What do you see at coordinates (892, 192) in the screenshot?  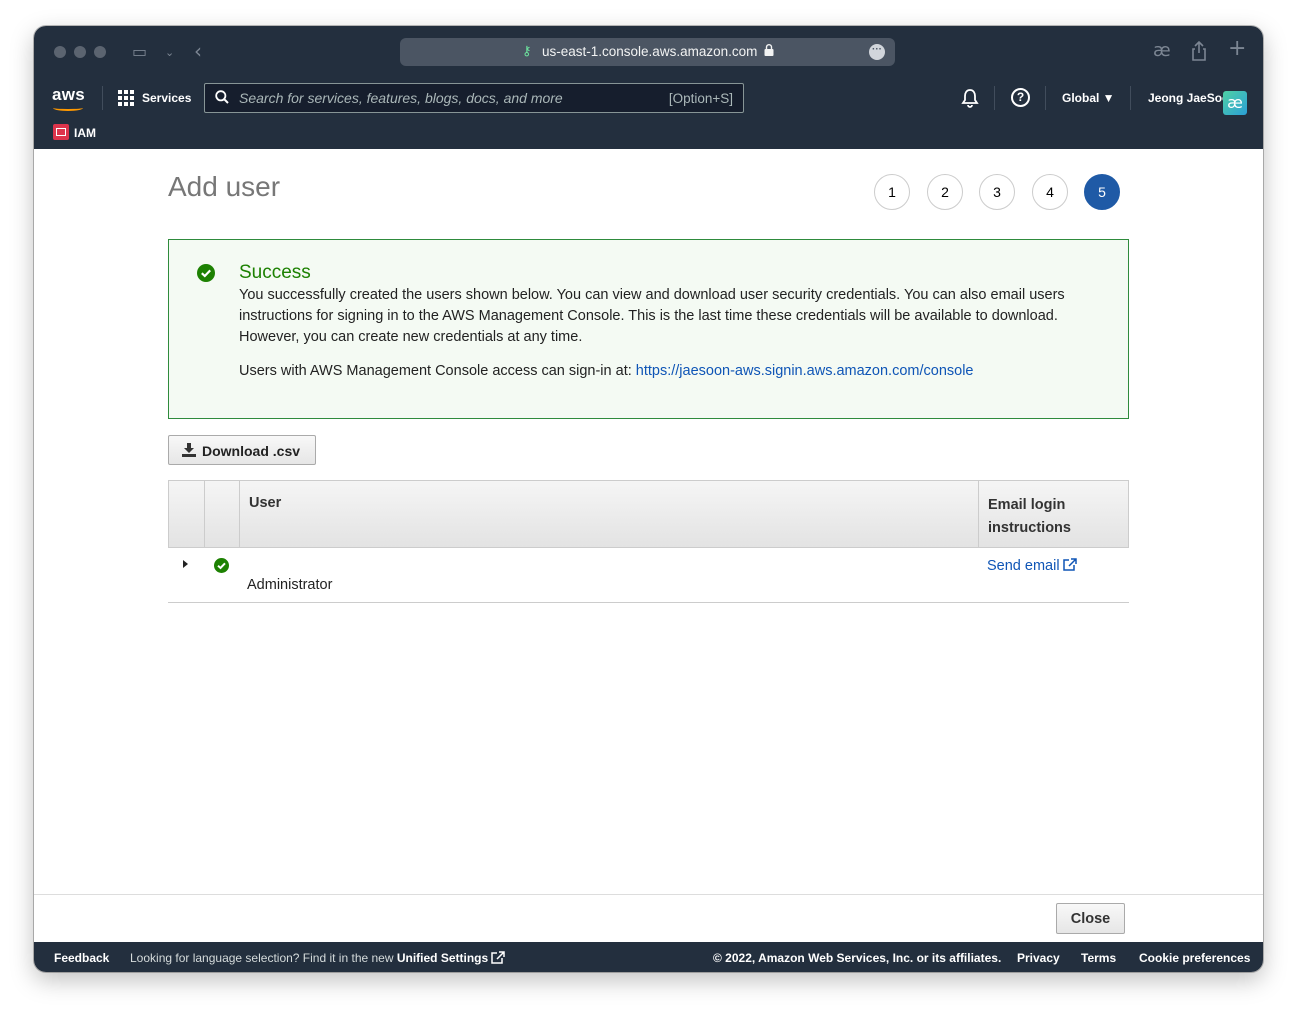 I see `step-1: 1` at bounding box center [892, 192].